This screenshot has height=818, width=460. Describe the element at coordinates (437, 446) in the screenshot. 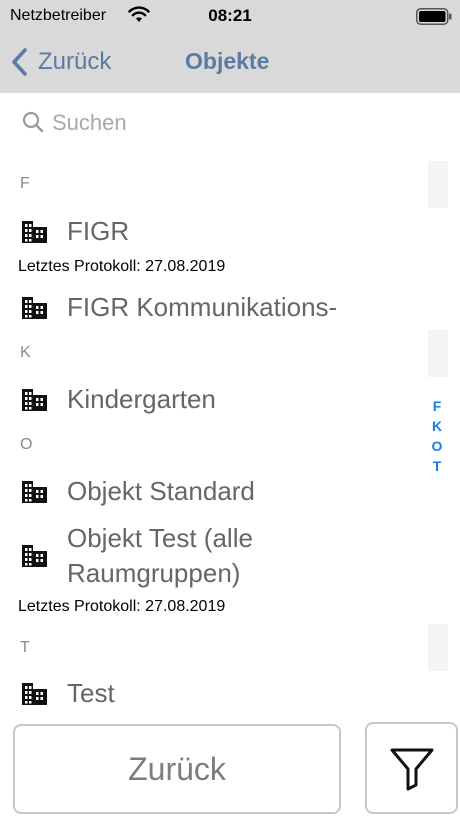

I see `section-index-o: O` at that location.